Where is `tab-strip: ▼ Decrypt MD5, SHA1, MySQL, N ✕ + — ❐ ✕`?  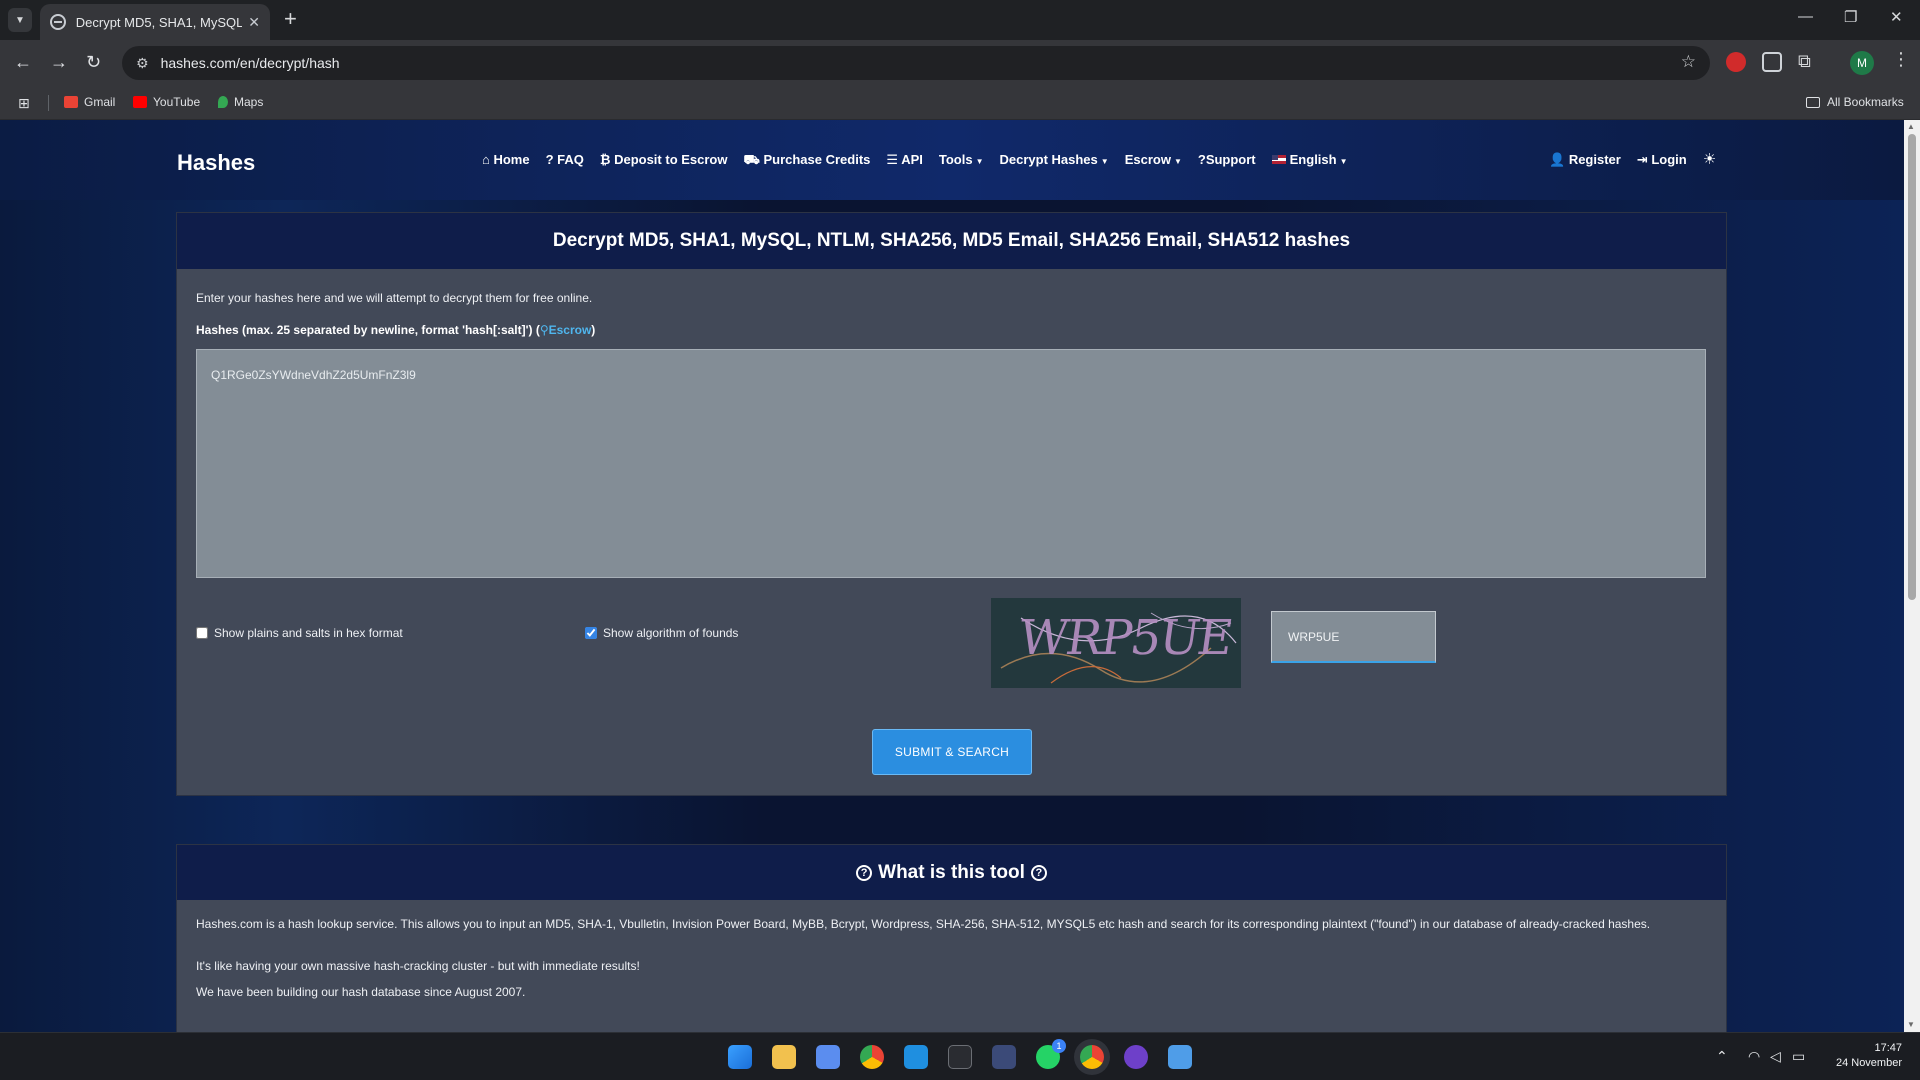
tab-strip: ▼ Decrypt MD5, SHA1, MySQL, N ✕ + — ❐ ✕ is located at coordinates (960, 20).